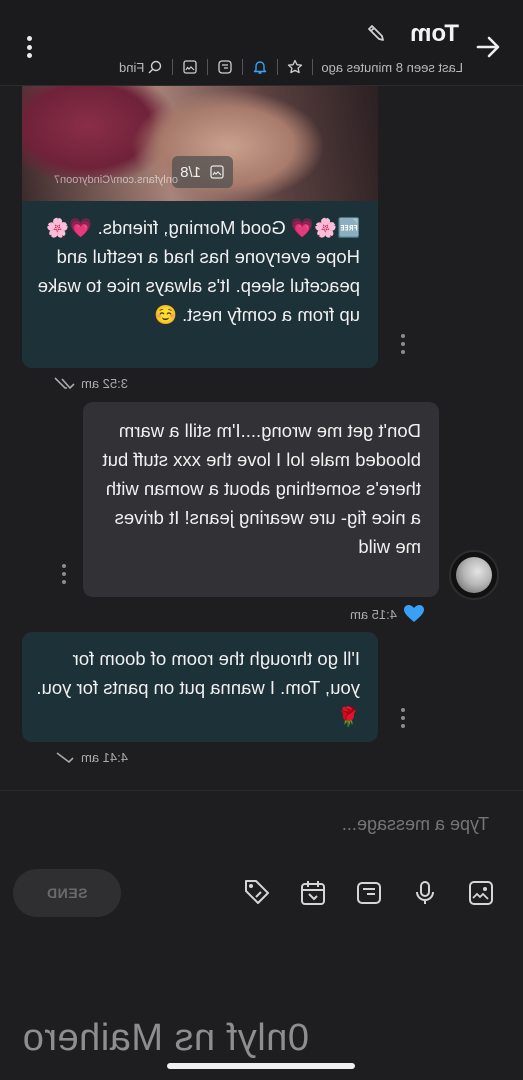 The height and width of the screenshot is (1080, 523). Describe the element at coordinates (373, 614) in the screenshot. I see `message-time: 4:15 am` at that location.